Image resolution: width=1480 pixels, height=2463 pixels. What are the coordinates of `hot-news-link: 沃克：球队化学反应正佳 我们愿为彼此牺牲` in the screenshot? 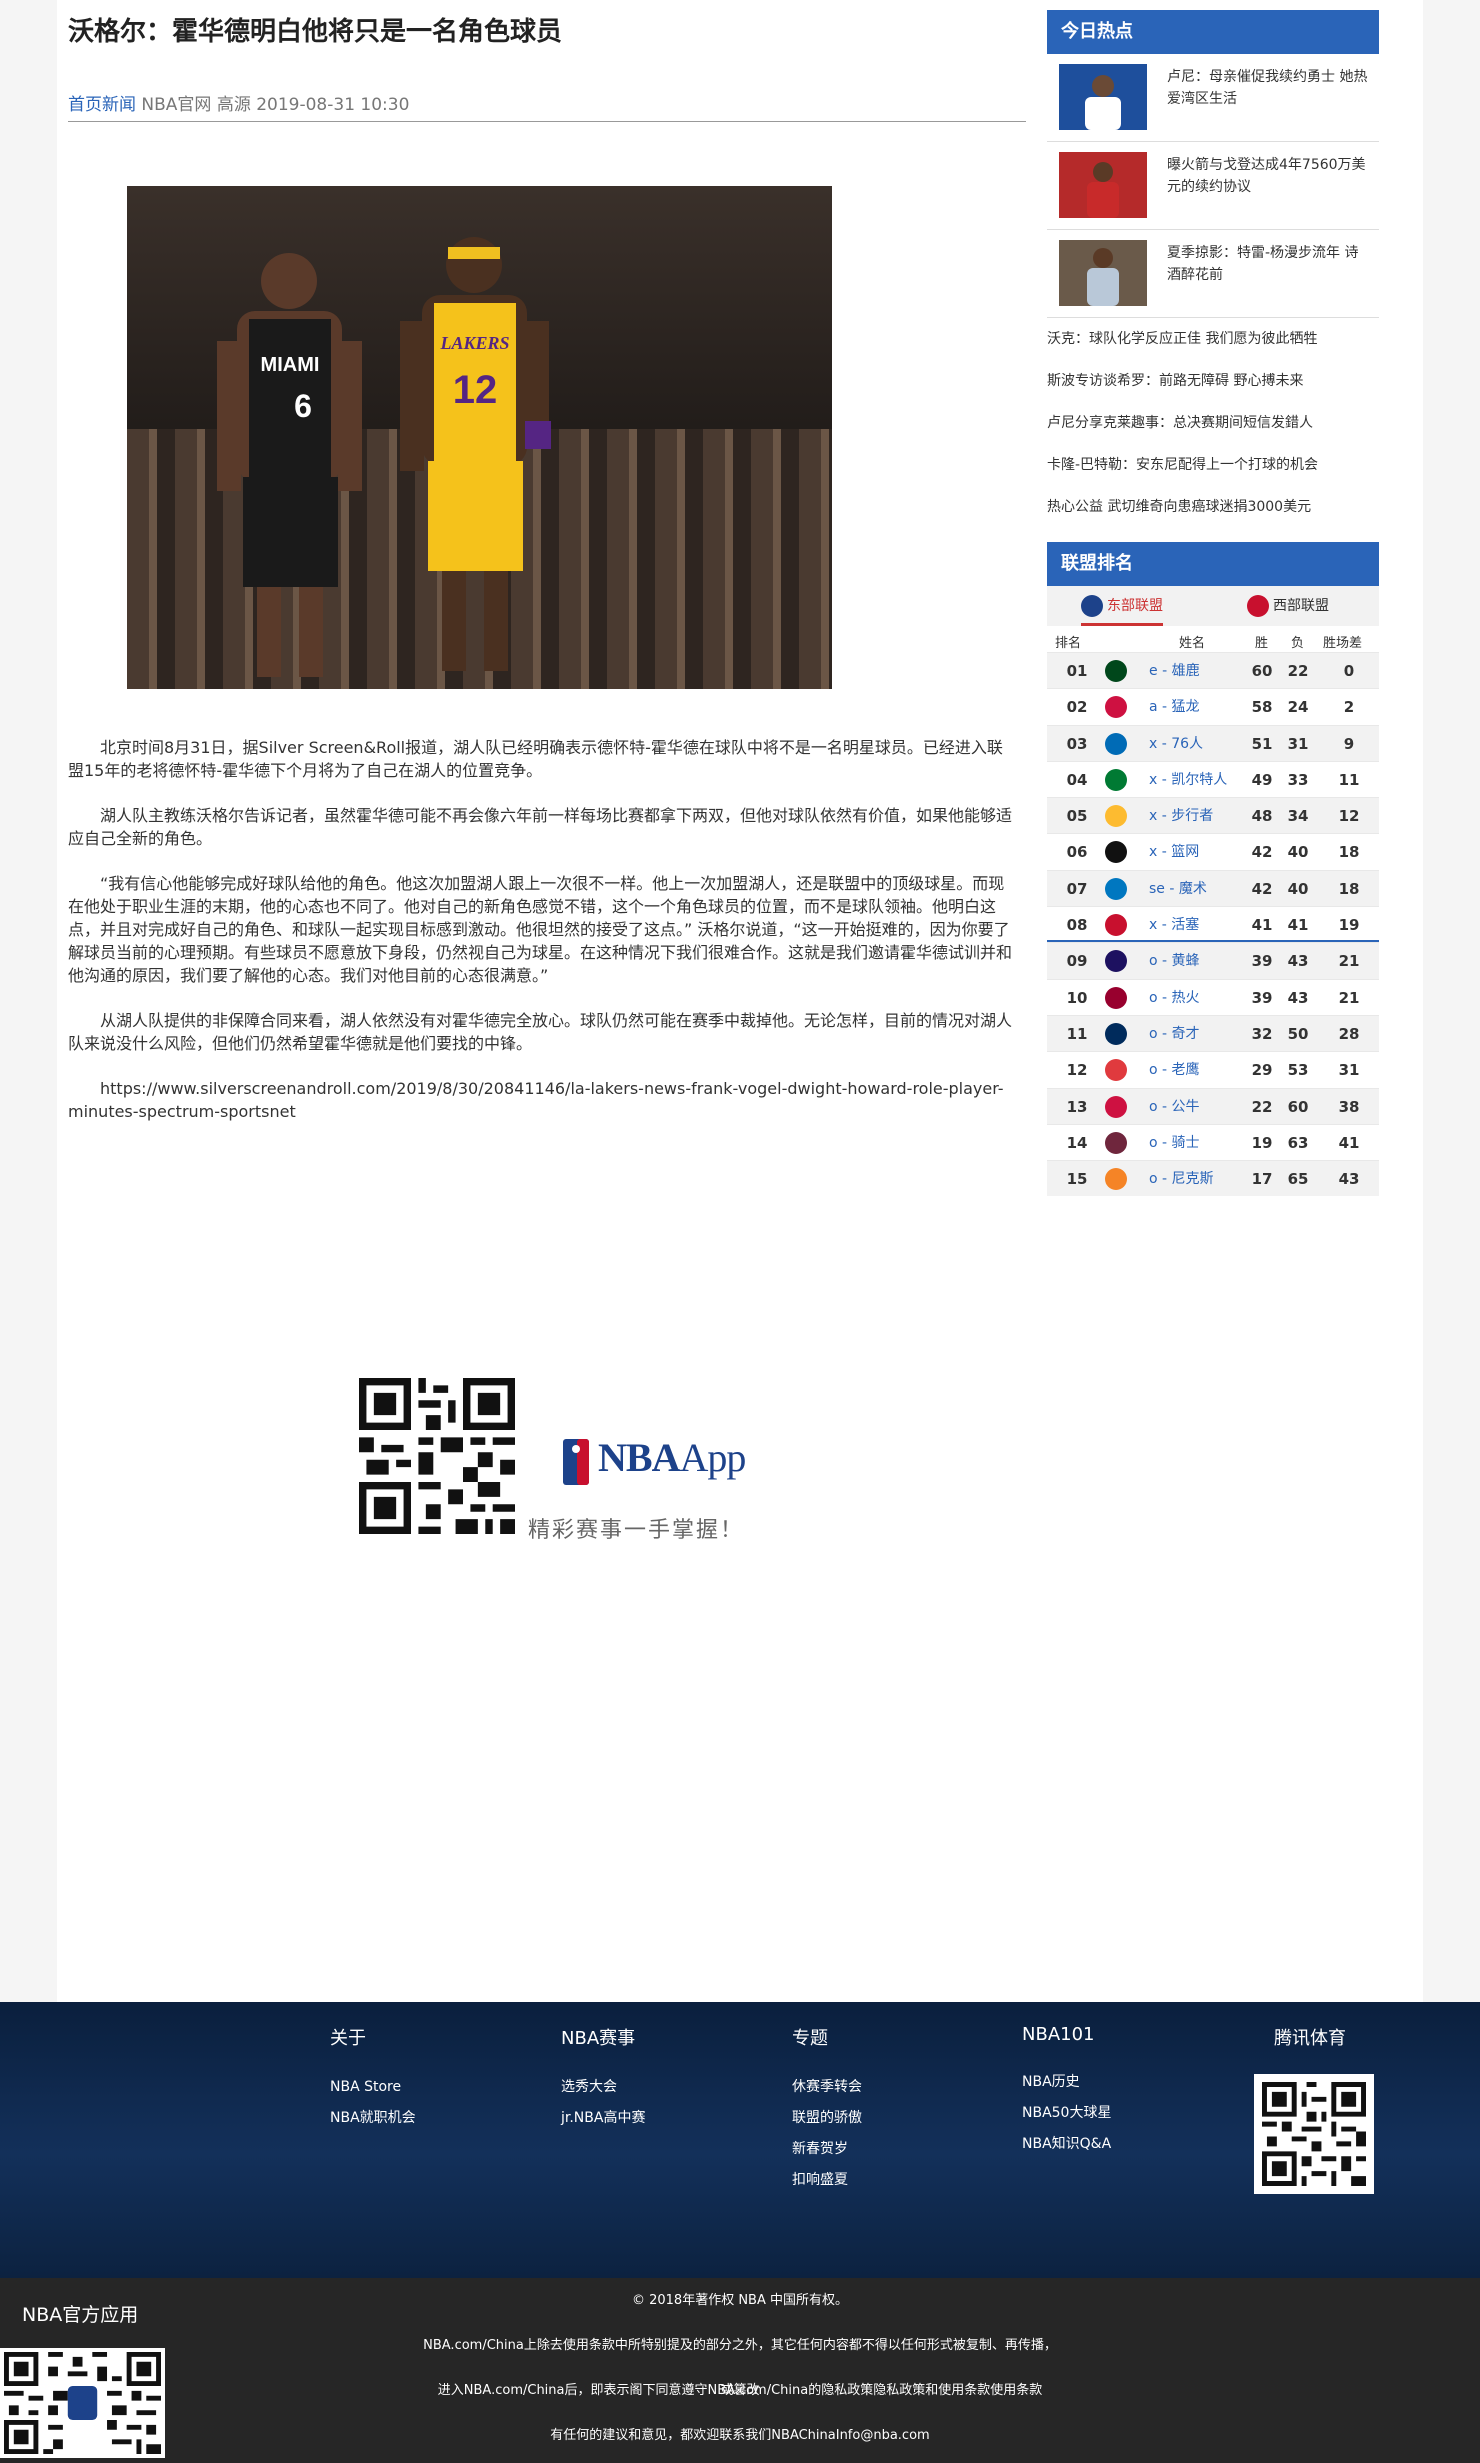 It's located at (1213, 339).